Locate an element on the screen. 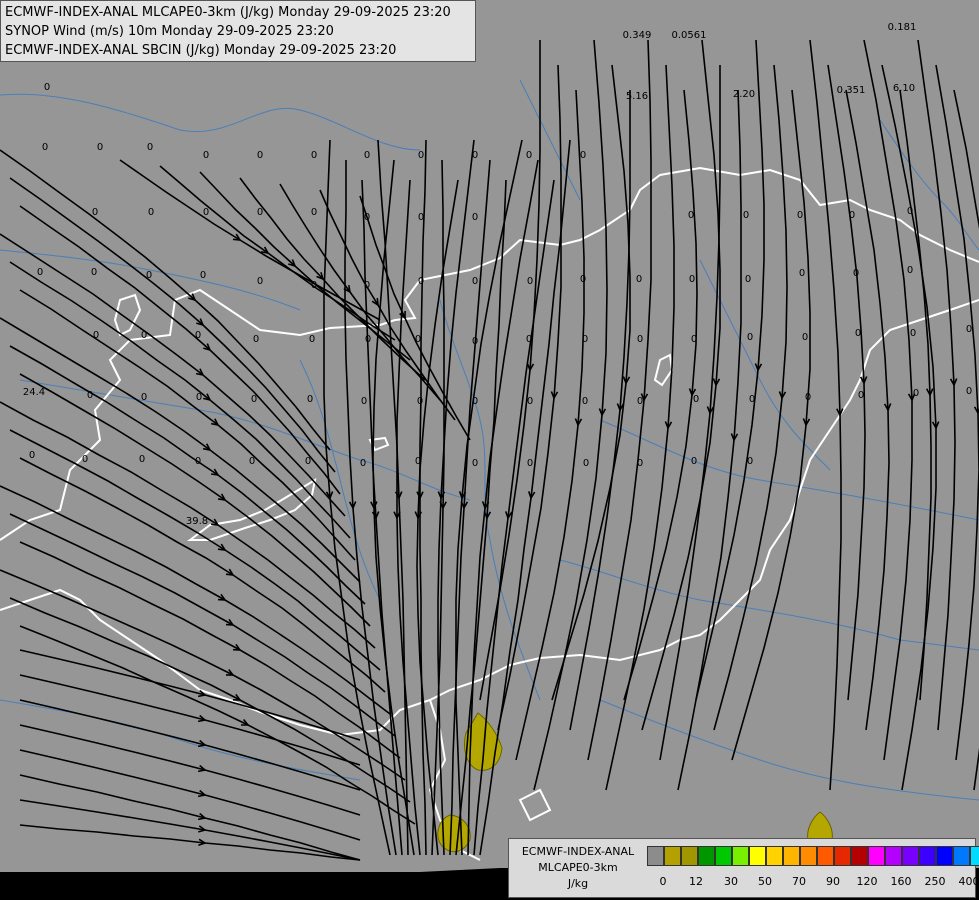 This screenshot has height=900, width=979. legend-parameter: MLCAPE0-3km is located at coordinates (578, 867).